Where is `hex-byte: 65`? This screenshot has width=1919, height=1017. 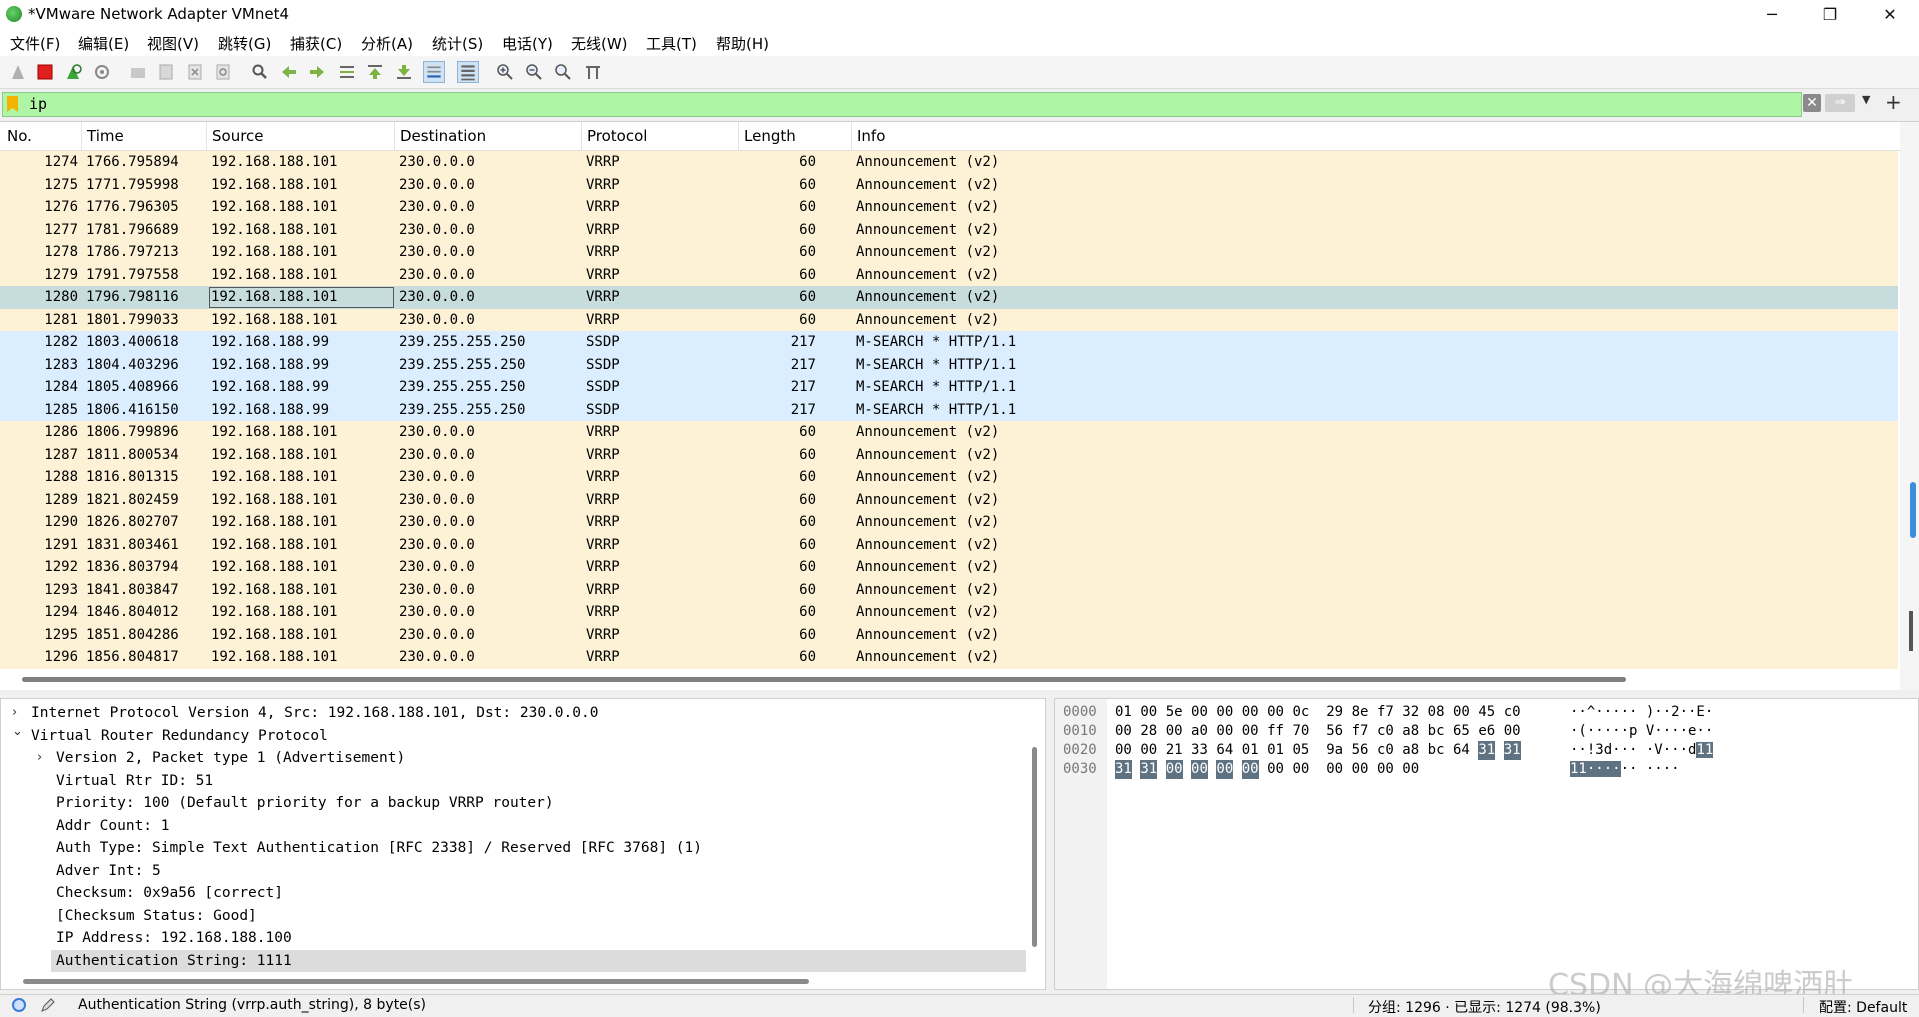 hex-byte: 65 is located at coordinates (1461, 731).